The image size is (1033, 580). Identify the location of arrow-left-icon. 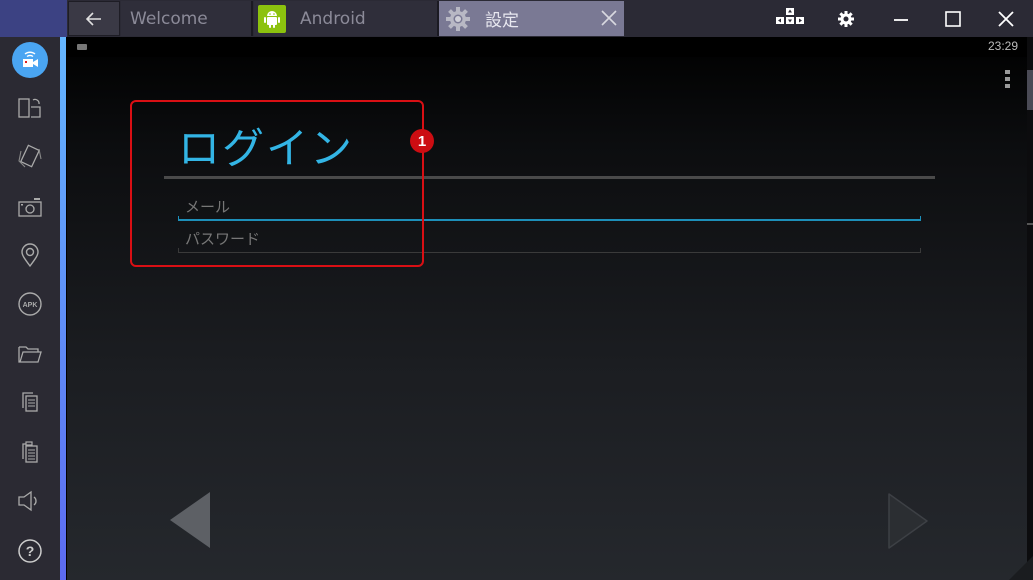
(93, 18).